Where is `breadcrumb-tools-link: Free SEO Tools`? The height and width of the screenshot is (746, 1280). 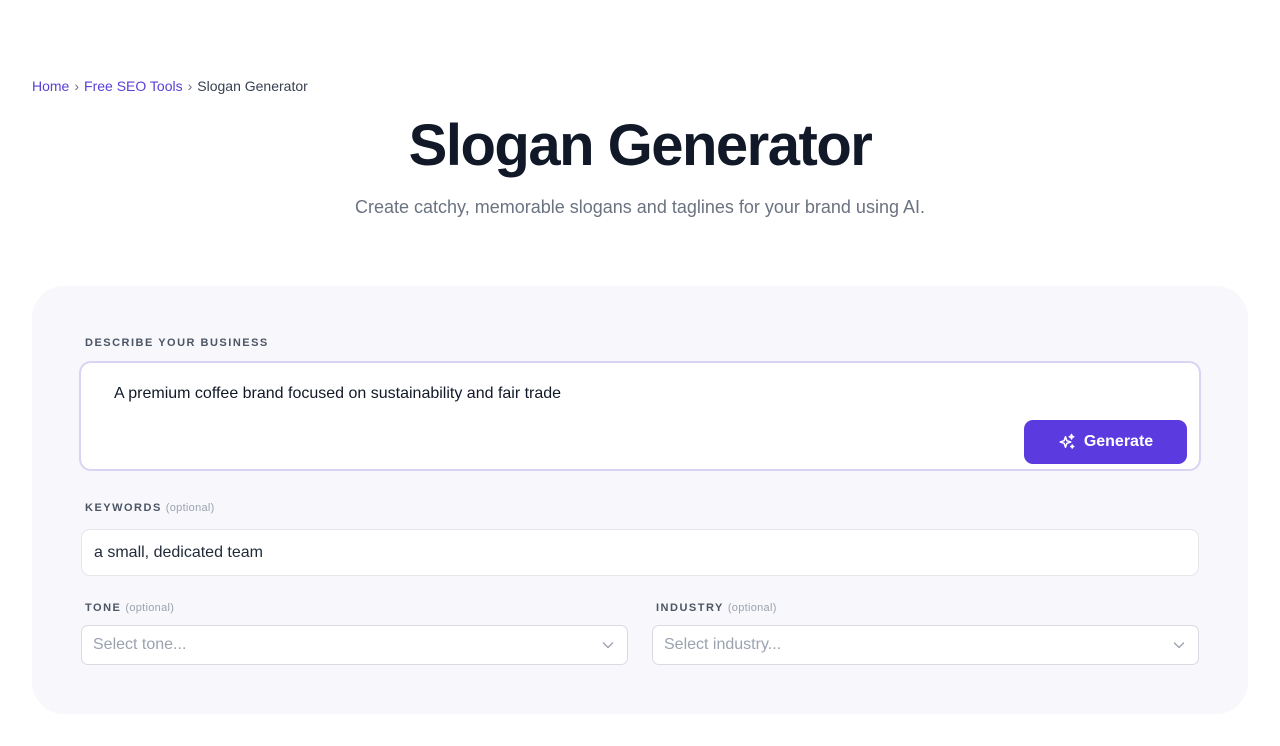 breadcrumb-tools-link: Free SEO Tools is located at coordinates (133, 86).